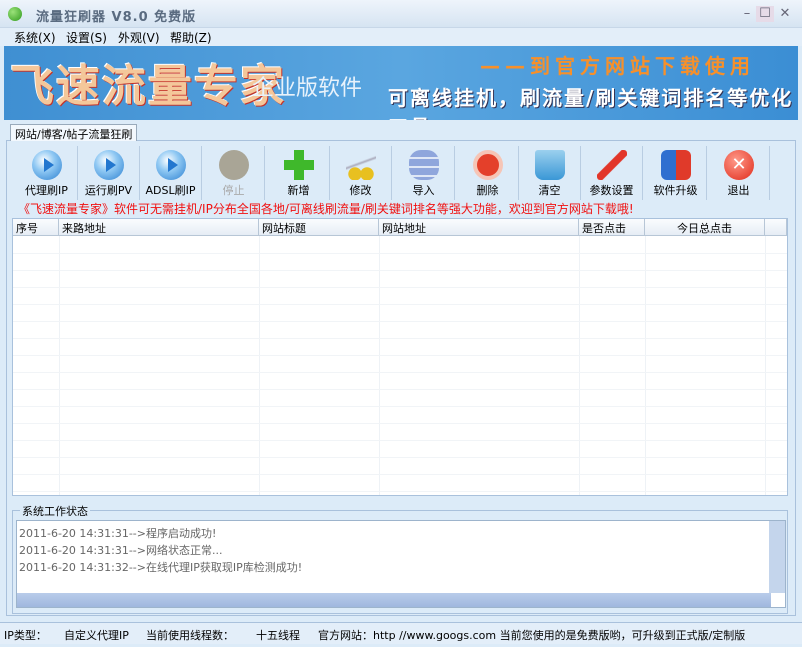 This screenshot has width=802, height=647. What do you see at coordinates (612, 165) in the screenshot?
I see `tools-icon` at bounding box center [612, 165].